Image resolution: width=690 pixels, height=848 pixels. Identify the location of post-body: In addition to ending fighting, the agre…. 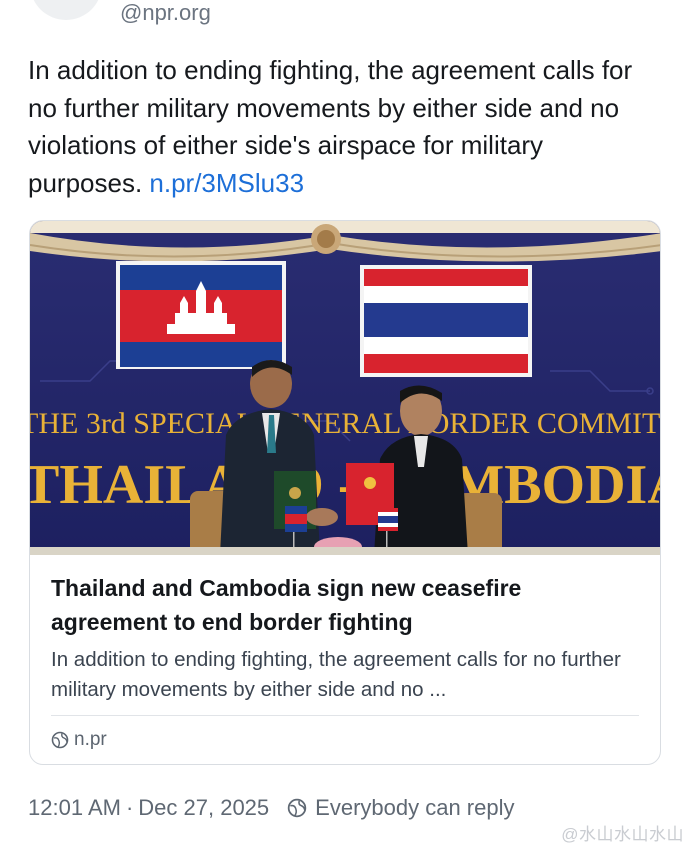
(330, 126).